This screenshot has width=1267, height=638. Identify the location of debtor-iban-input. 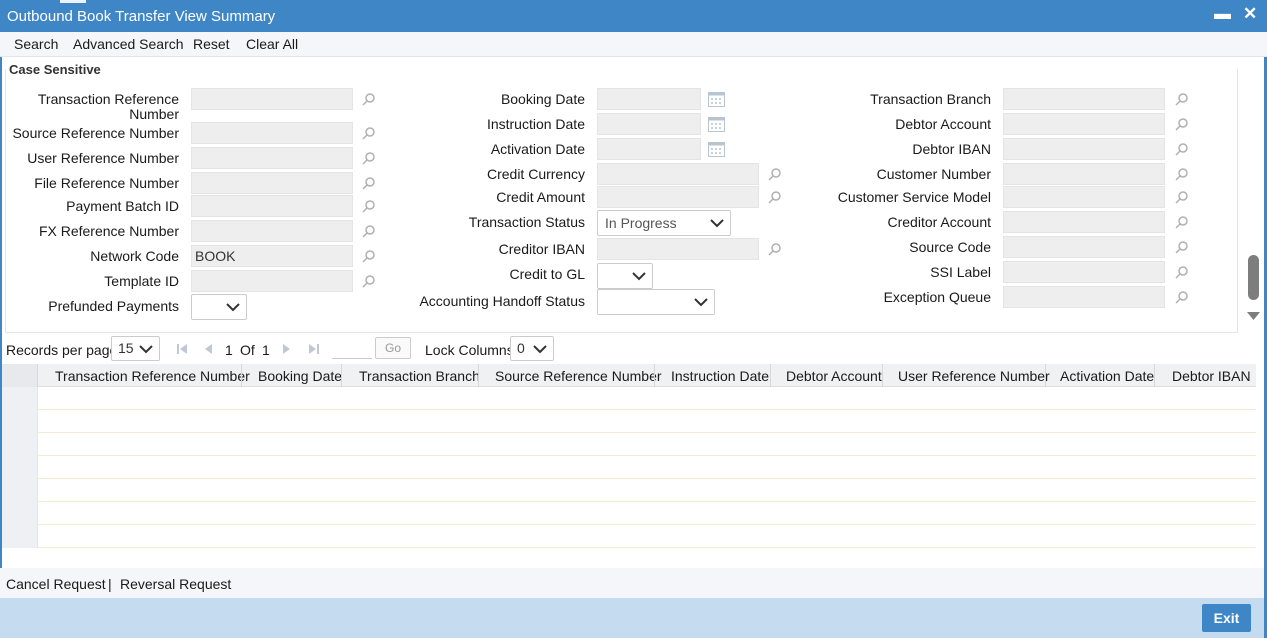
(1084, 149).